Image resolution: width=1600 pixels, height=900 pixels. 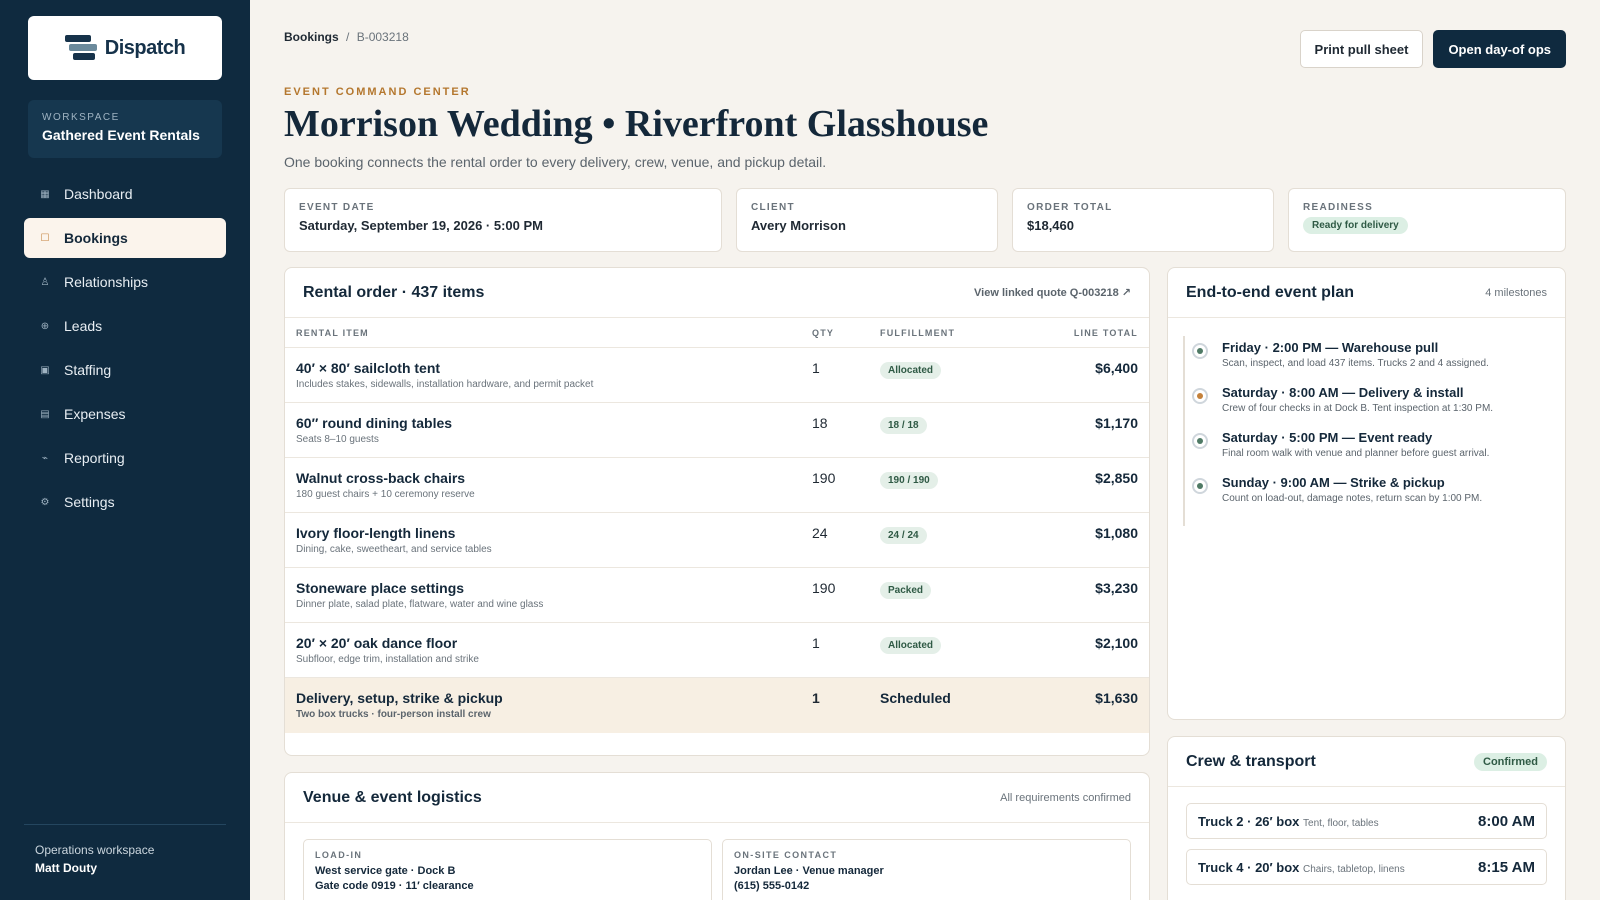 I want to click on sidebar-item-expenses: ▤ Expenses, so click(x=125, y=414).